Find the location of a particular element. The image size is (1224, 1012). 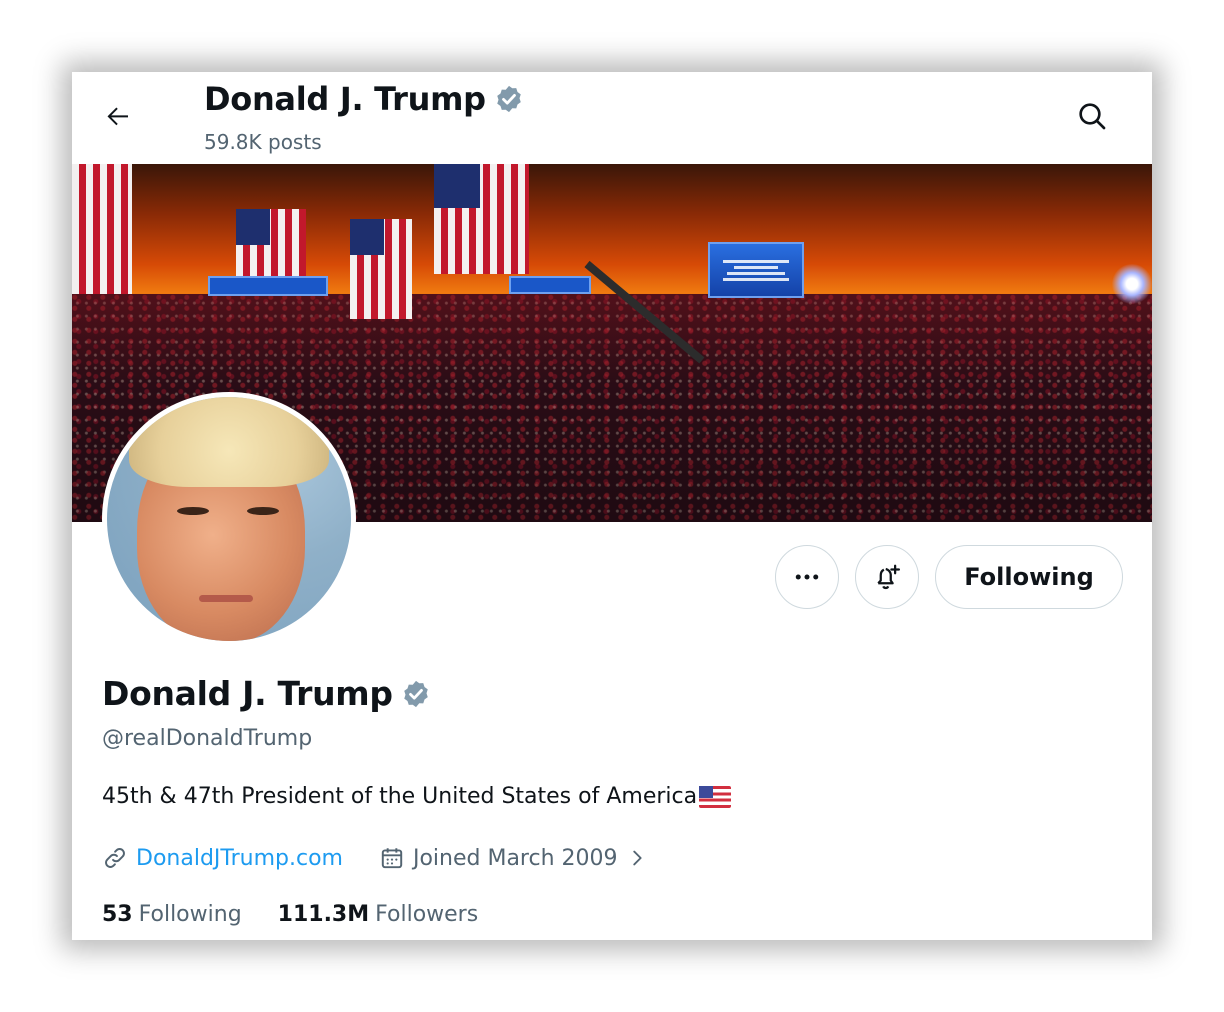

search-icon is located at coordinates (1092, 116).